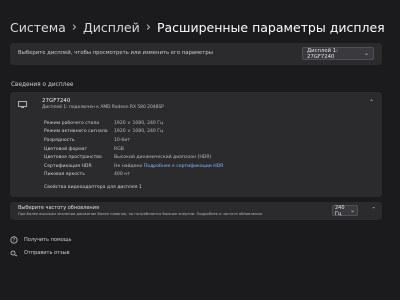 This screenshot has width=400, height=300. I want to click on refresh-rate-dropdown: 240 Гц ⌄, so click(345, 210).